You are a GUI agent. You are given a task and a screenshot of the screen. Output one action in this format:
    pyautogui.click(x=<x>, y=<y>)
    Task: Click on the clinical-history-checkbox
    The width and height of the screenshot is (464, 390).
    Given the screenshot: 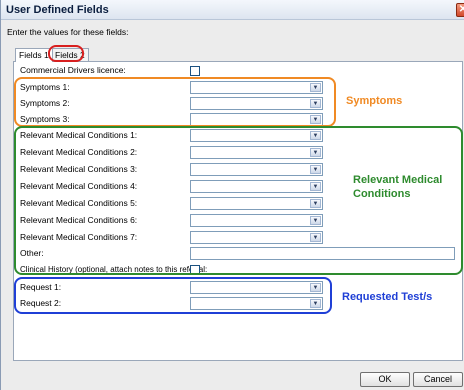 What is the action you would take?
    pyautogui.click(x=195, y=270)
    